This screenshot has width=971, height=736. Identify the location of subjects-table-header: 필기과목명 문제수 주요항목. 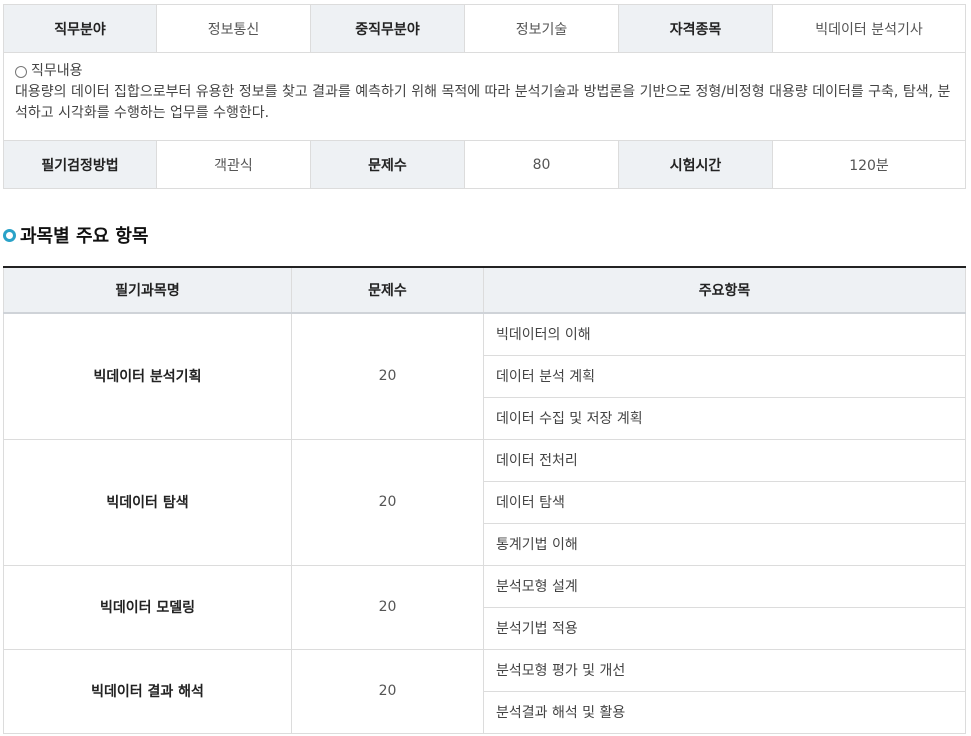
(484, 290).